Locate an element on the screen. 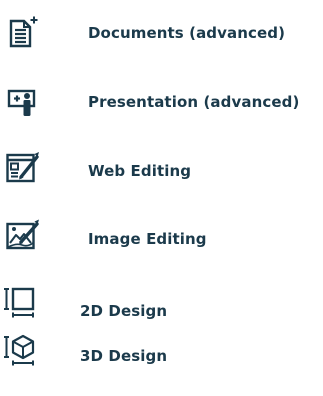 This screenshot has height=396, width=323. presentation-icon is located at coordinates (23, 100).